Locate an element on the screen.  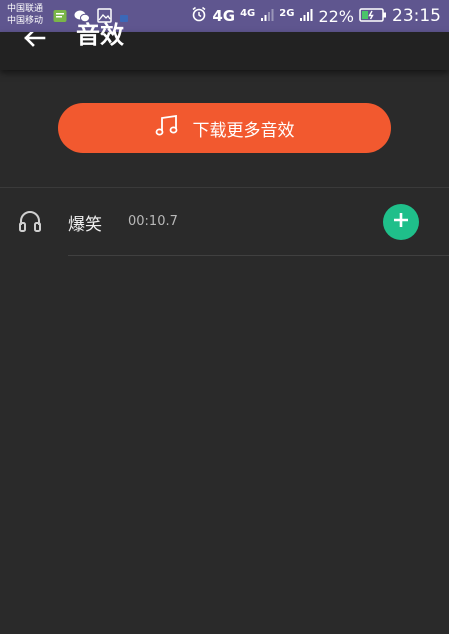
plus-icon is located at coordinates (401, 222).